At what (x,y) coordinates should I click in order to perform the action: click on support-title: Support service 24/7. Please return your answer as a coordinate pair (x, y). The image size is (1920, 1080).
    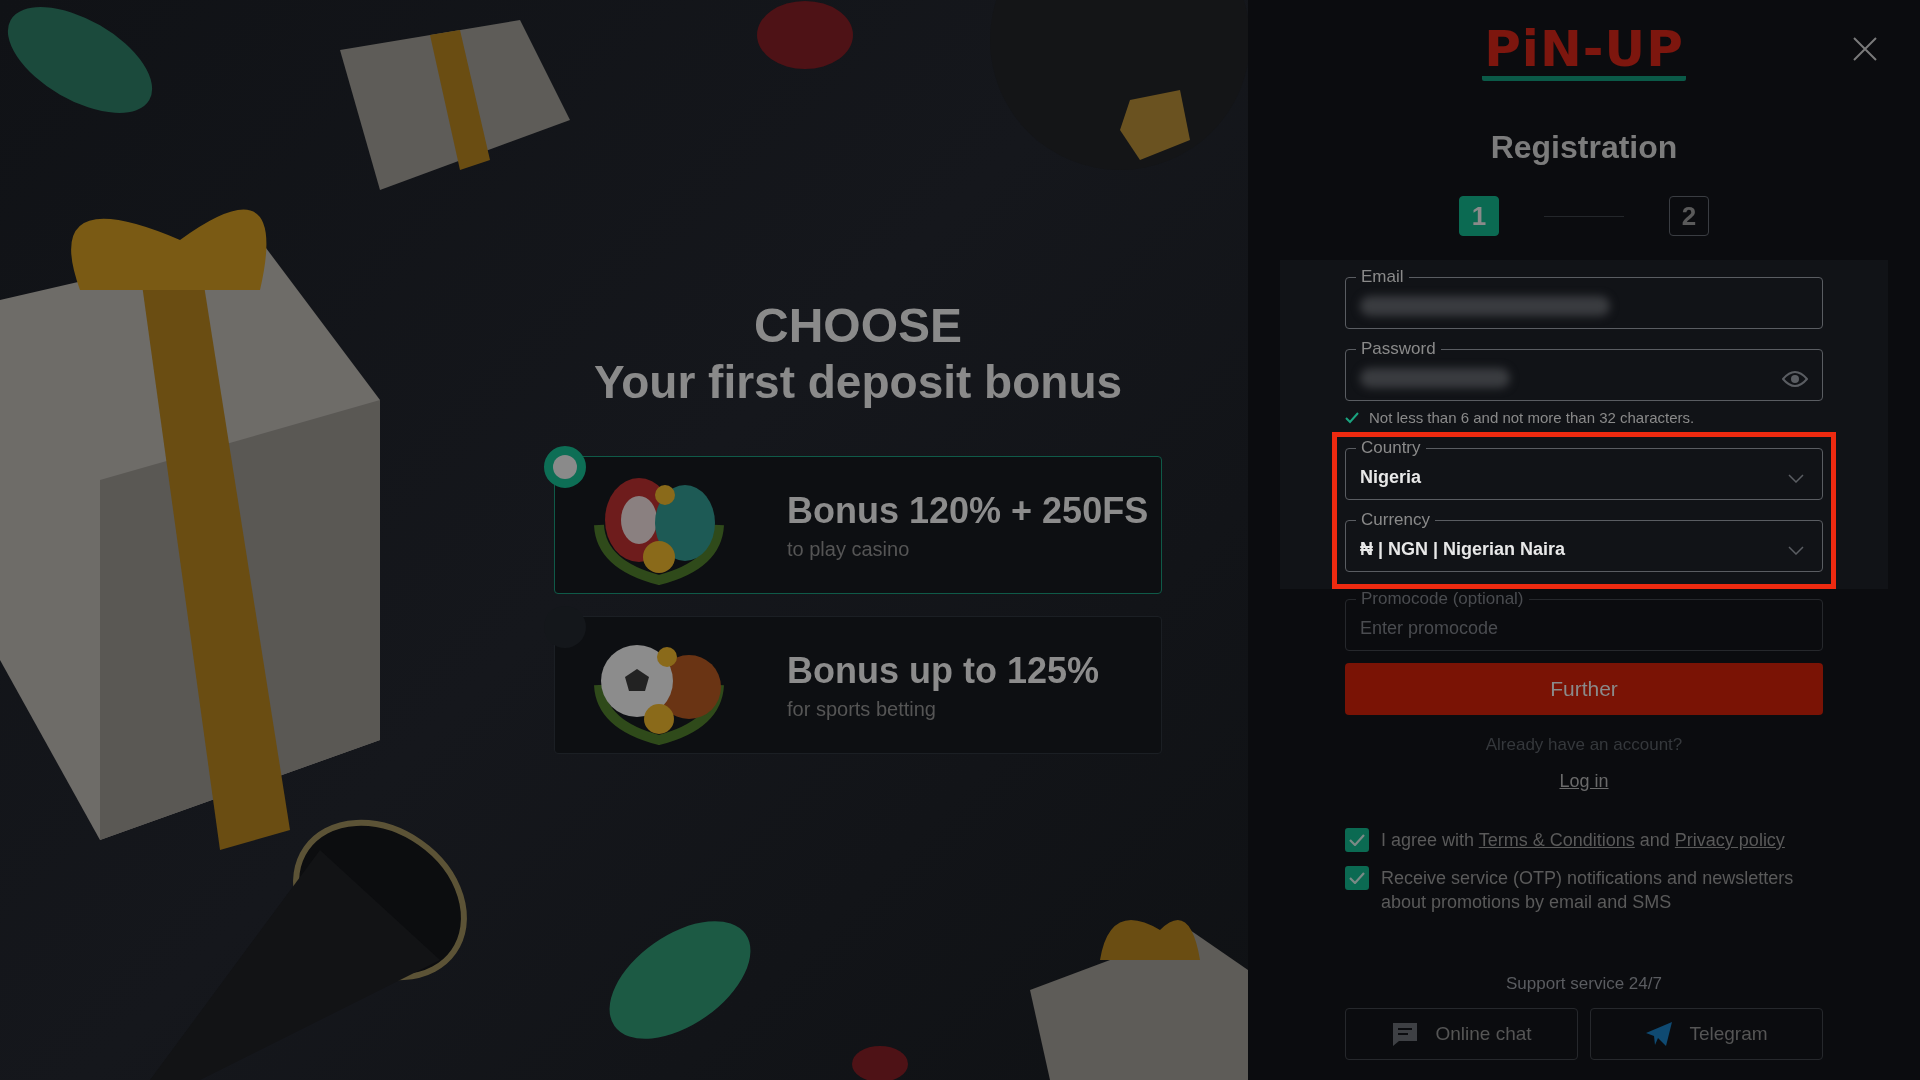
    Looking at the image, I should click on (1584, 984).